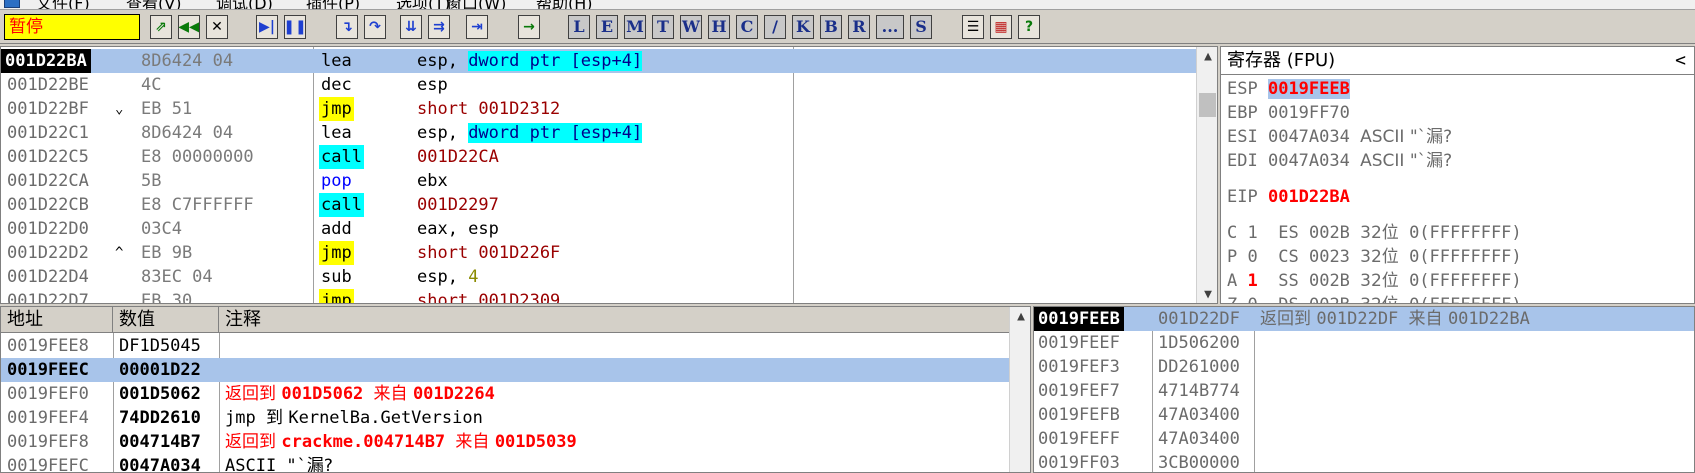 This screenshot has height=473, width=1695. I want to click on disasm-scrollbar: ▲ ▼, so click(1206, 175).